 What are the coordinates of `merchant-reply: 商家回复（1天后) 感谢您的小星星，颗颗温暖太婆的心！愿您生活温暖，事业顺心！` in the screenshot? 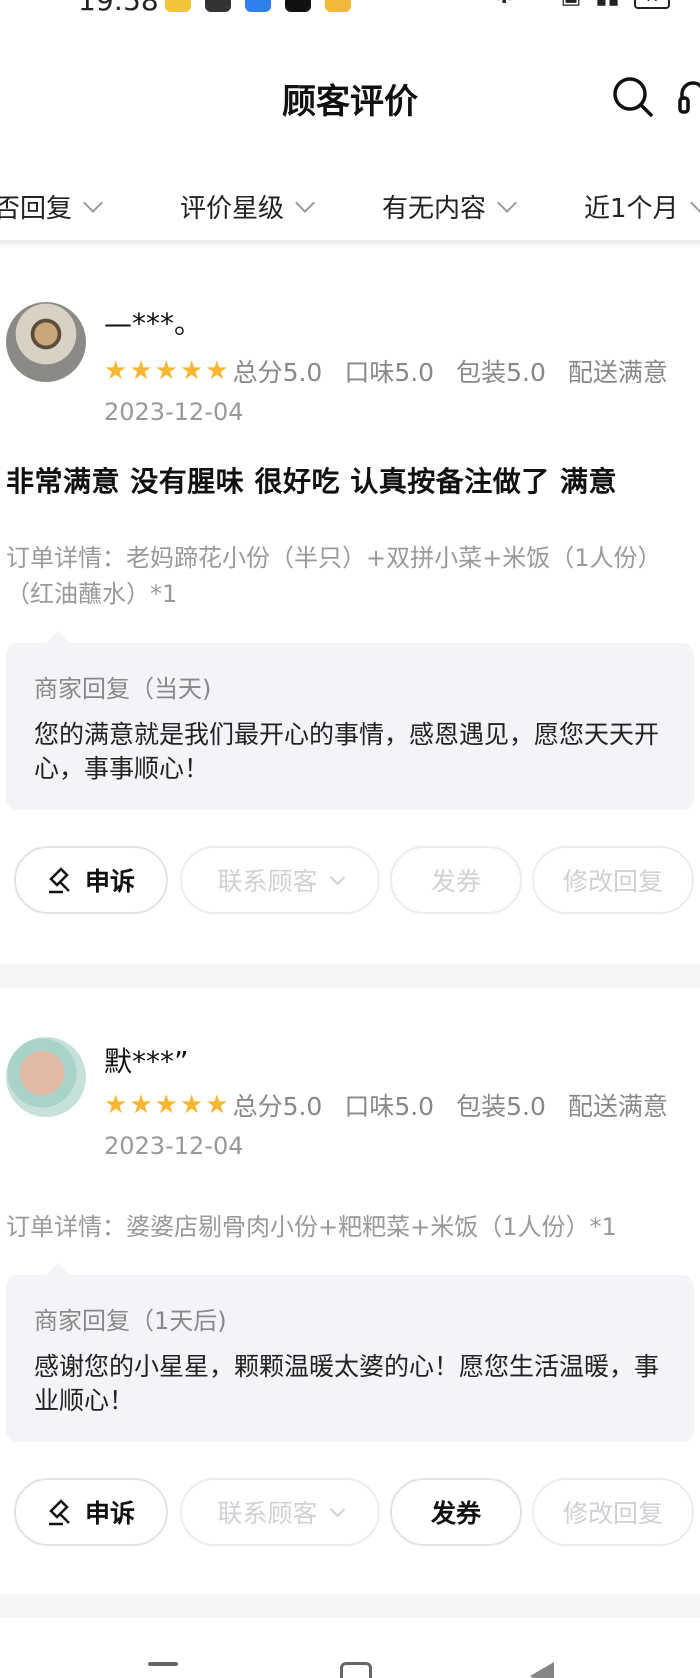 It's located at (350, 1352).